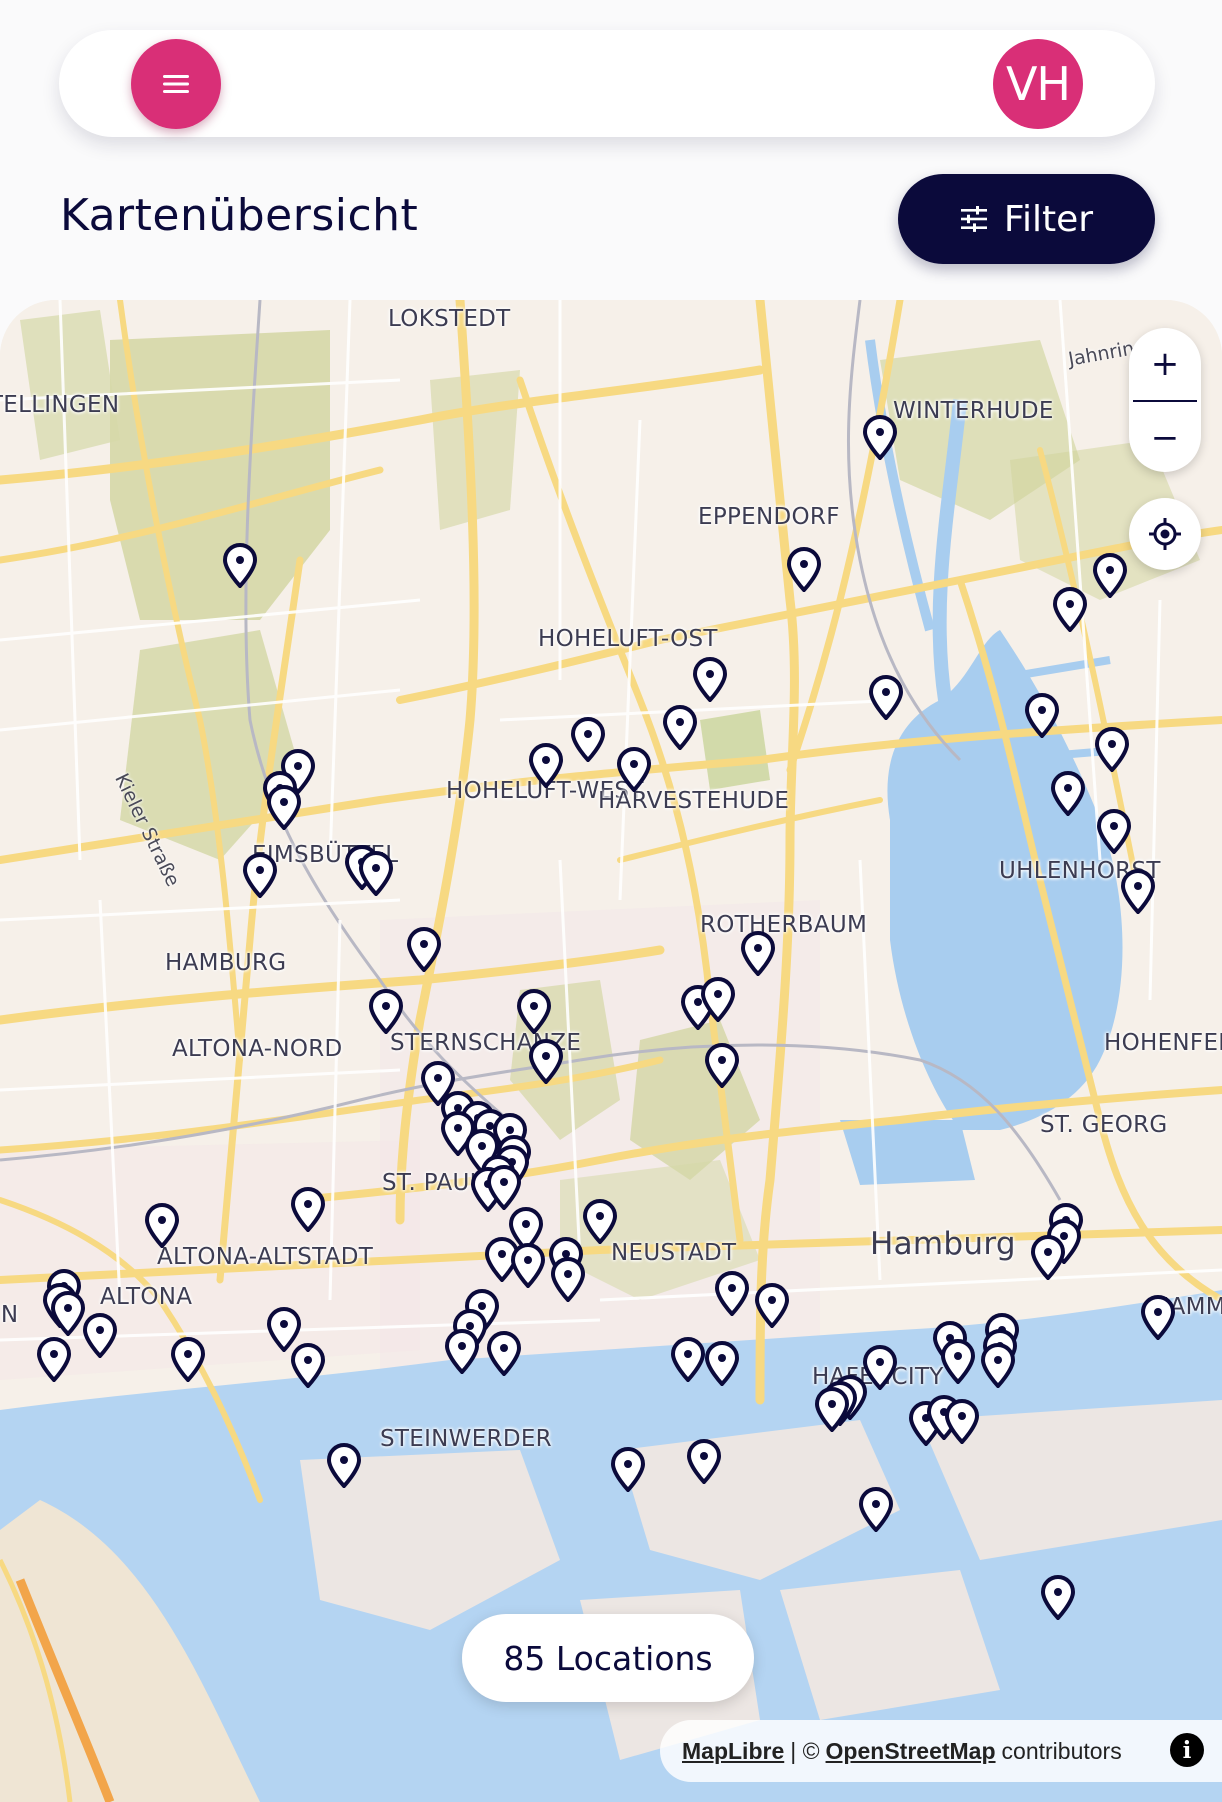 The height and width of the screenshot is (1802, 1222). I want to click on map-label-edge-fragment: EN, so click(9, 1315).